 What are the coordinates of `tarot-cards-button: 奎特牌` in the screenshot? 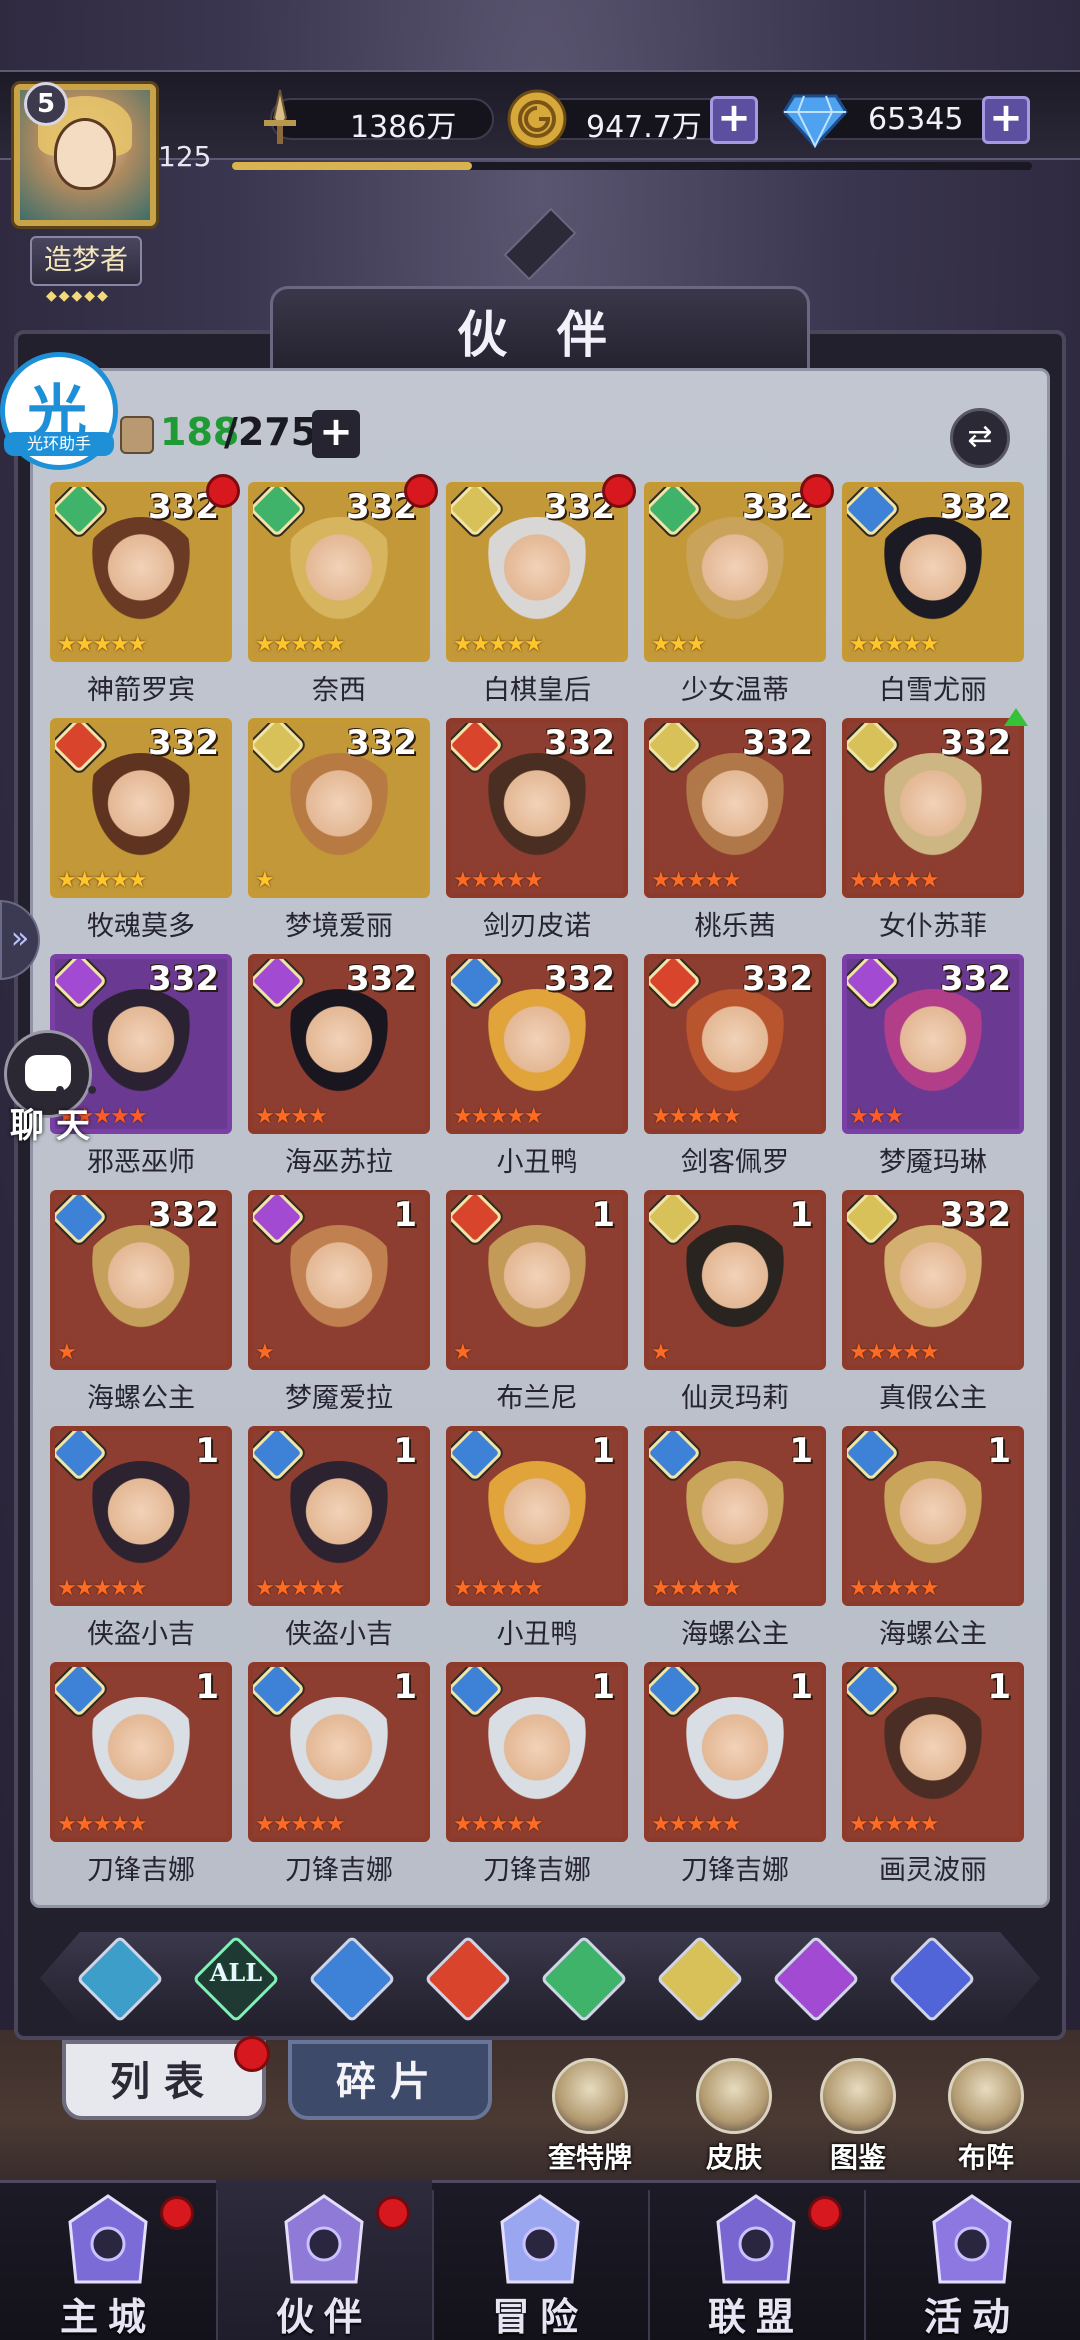 It's located at (590, 2118).